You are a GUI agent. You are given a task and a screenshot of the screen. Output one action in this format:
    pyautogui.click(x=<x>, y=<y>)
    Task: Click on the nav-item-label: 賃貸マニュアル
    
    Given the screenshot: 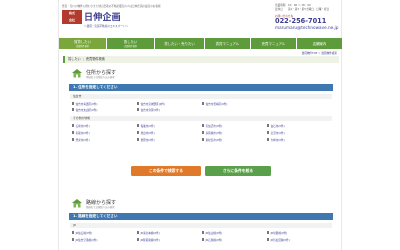 What is the action you would take?
    pyautogui.click(x=227, y=44)
    